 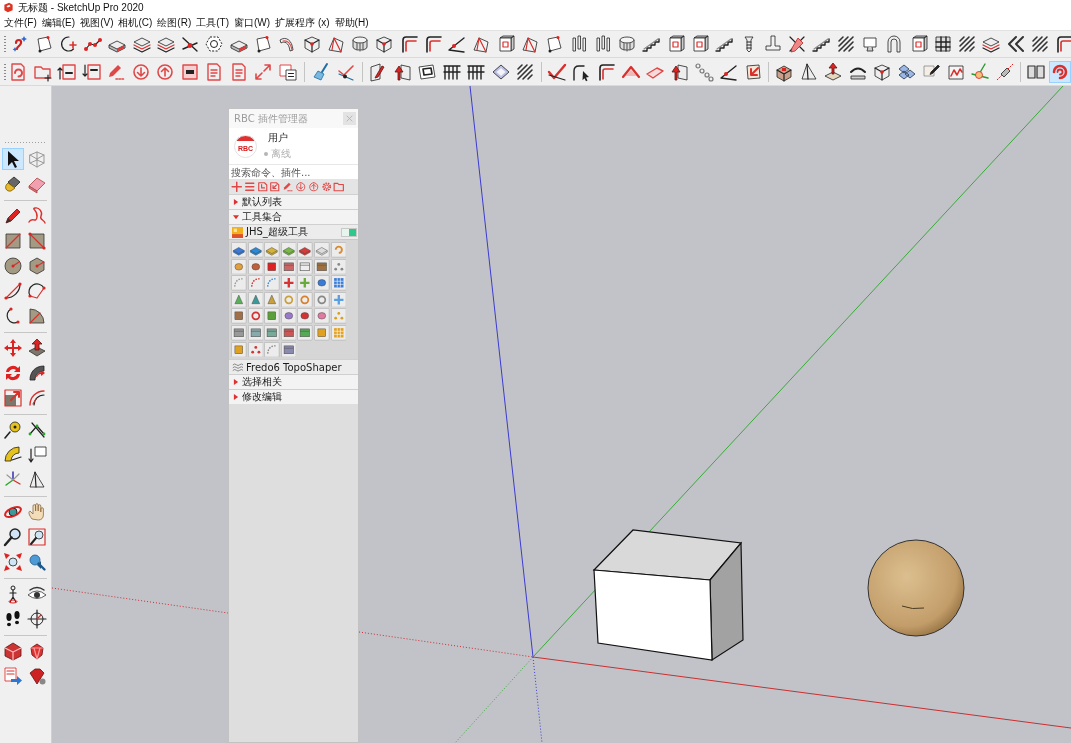 I want to click on menu-item: 窗口(W), so click(x=252, y=22).